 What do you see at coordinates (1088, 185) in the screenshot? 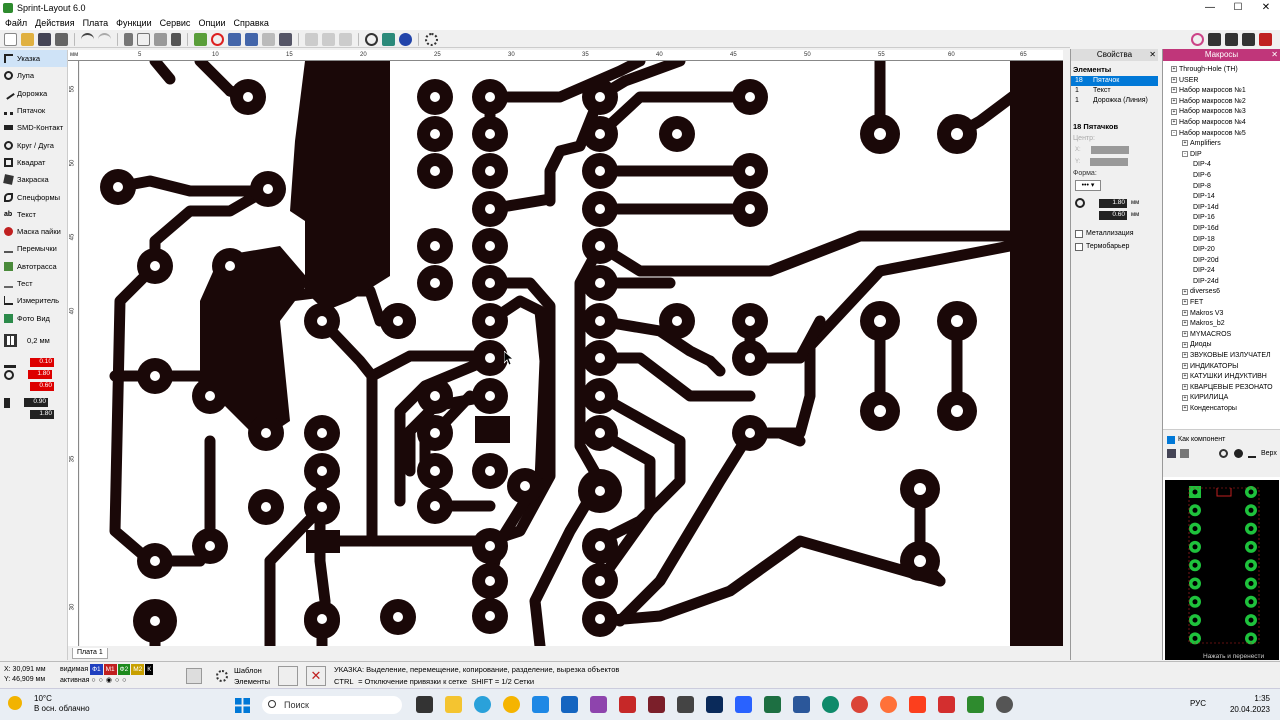
I see `shape-dropdown: ••• ▾` at bounding box center [1088, 185].